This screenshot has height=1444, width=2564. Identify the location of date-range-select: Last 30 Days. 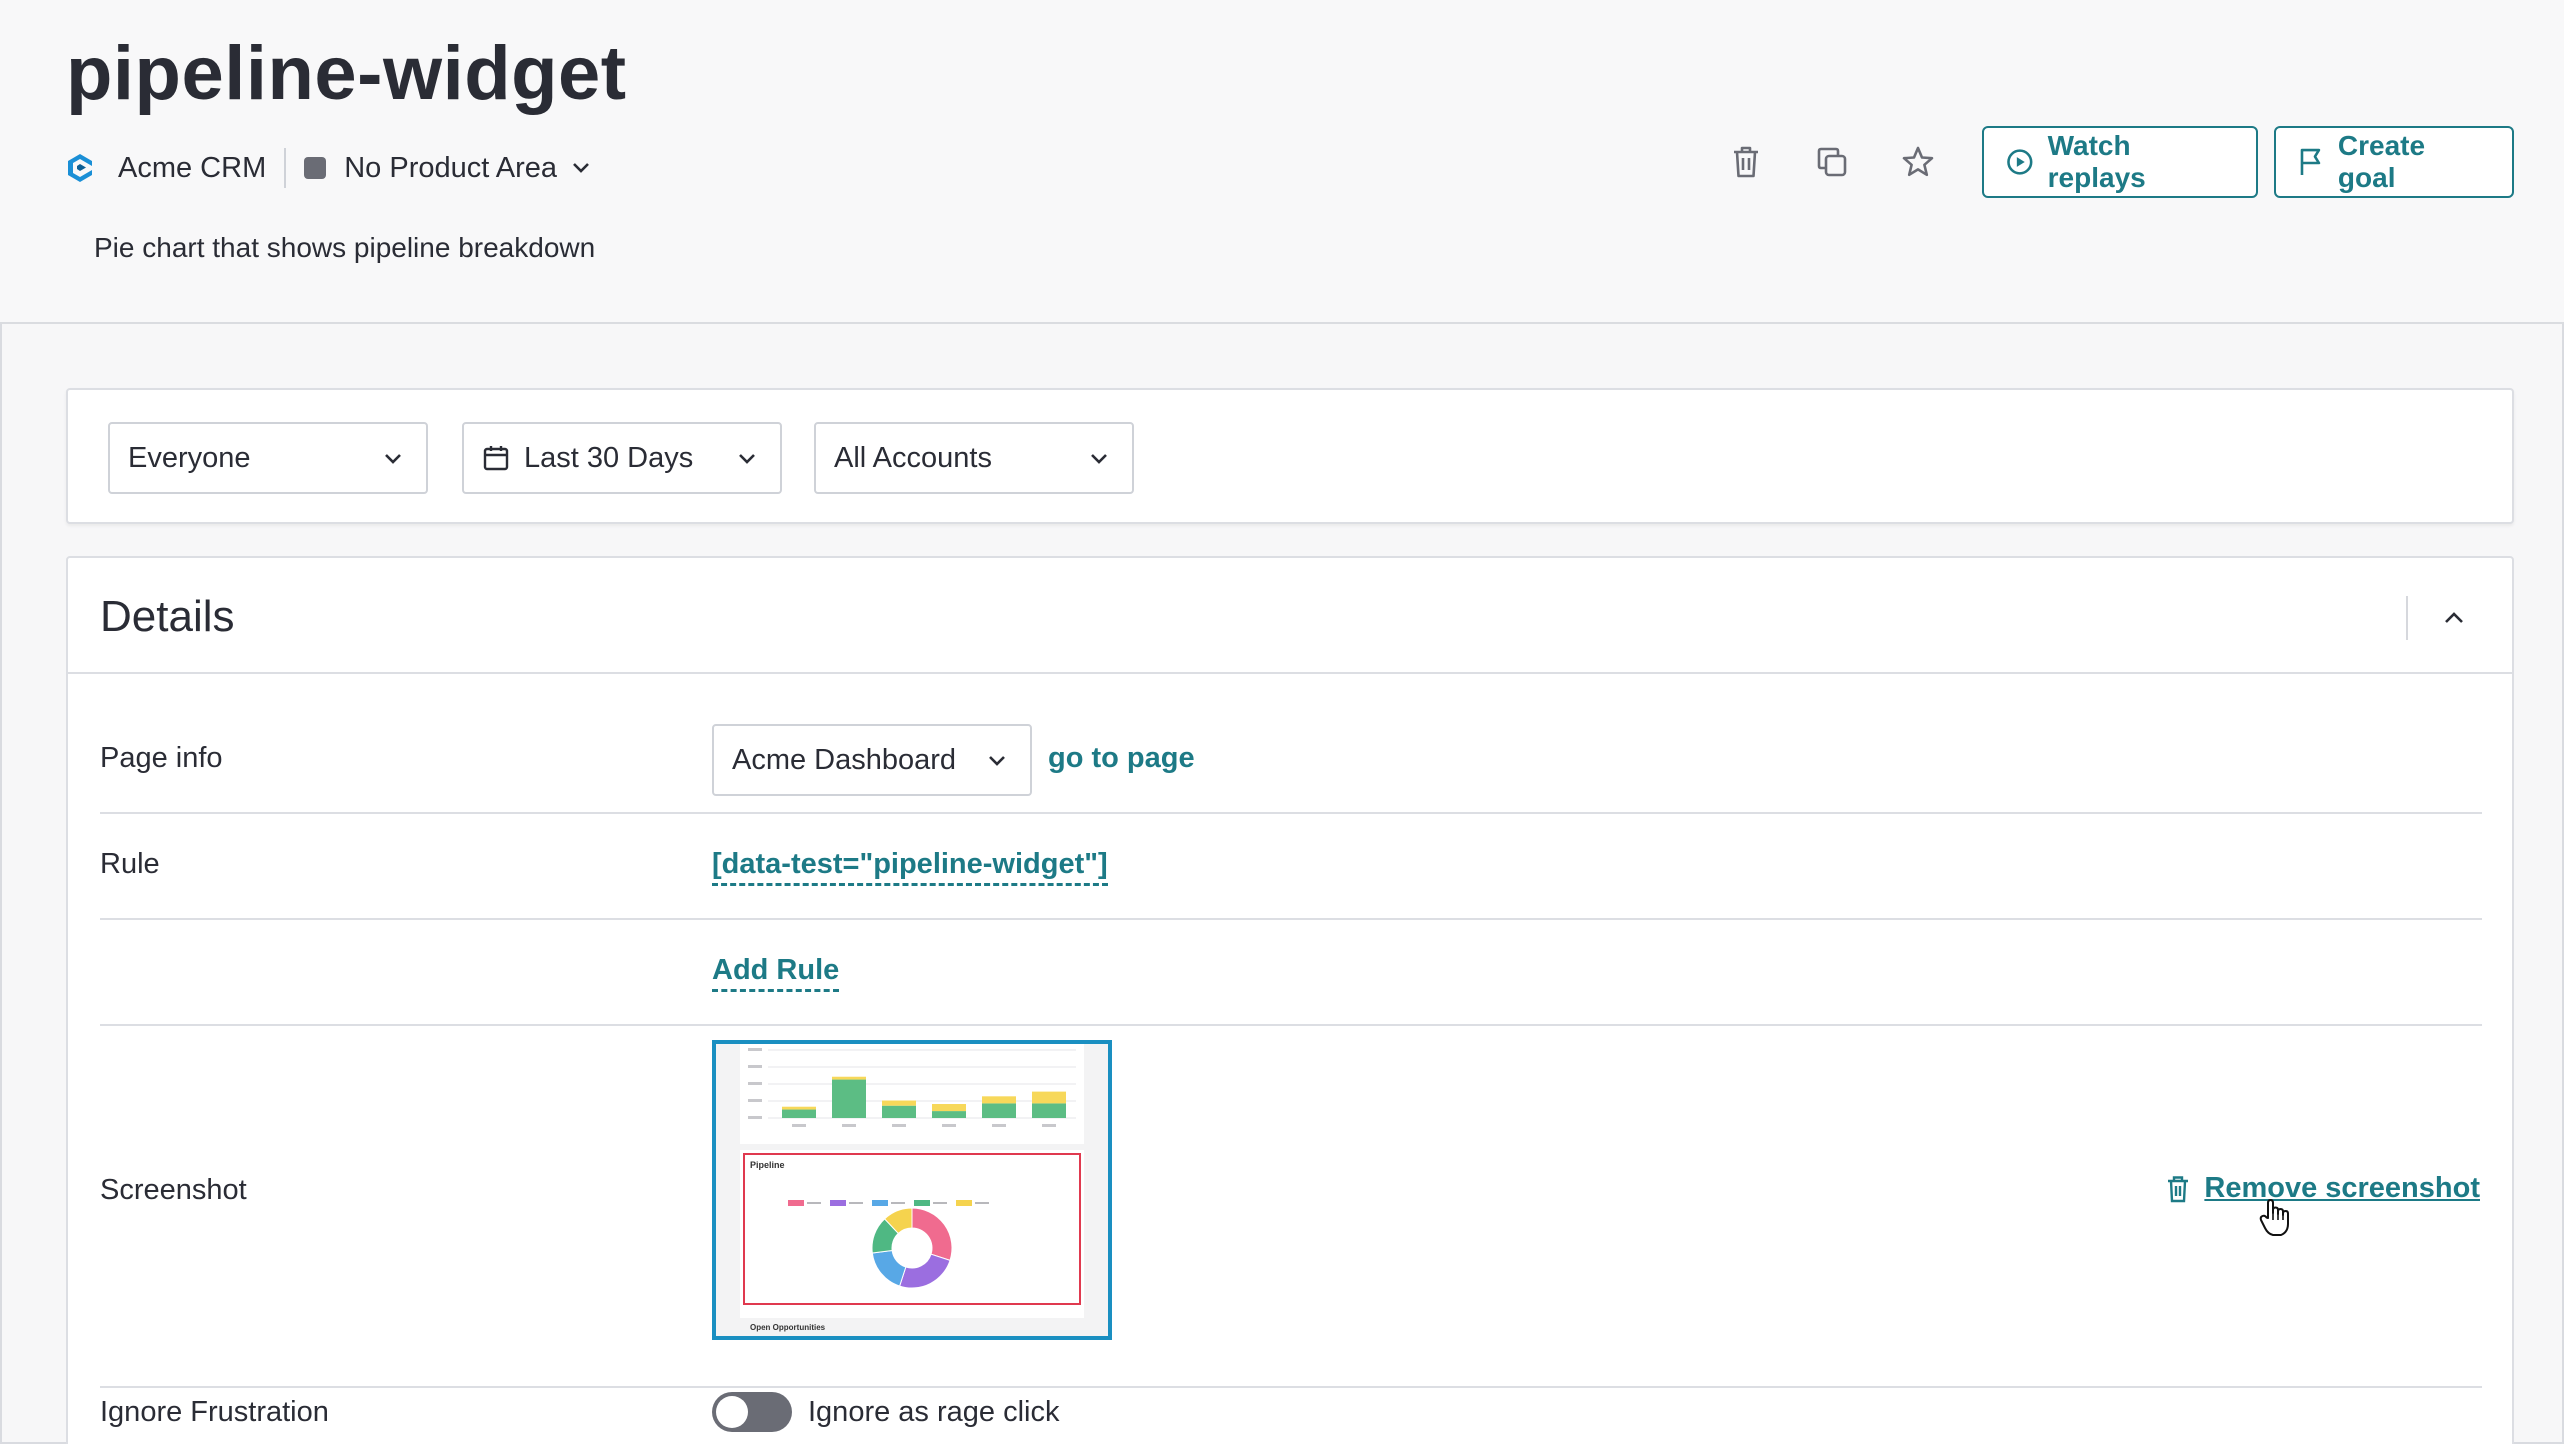
(622, 458).